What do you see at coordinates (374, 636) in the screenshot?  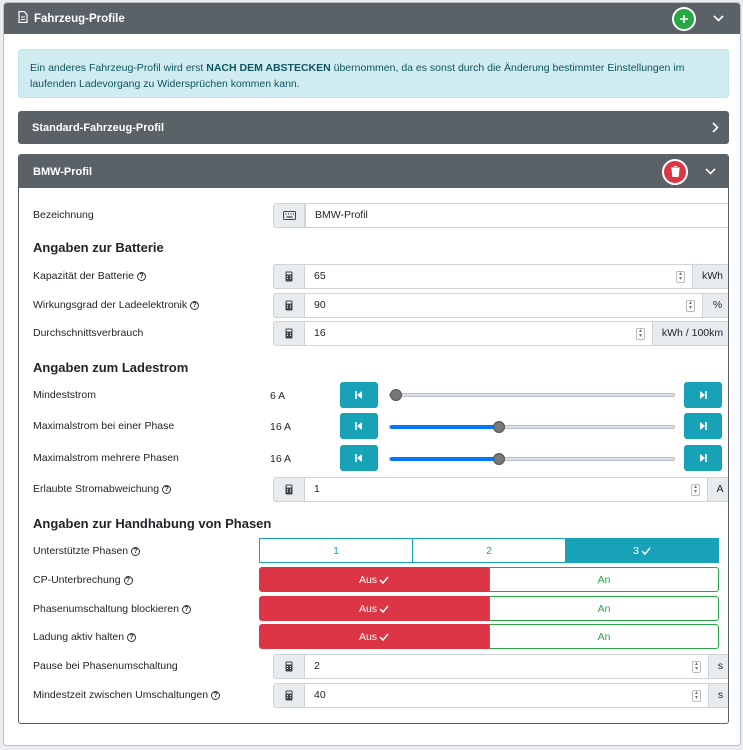 I see `keep-active-off-button: Aus` at bounding box center [374, 636].